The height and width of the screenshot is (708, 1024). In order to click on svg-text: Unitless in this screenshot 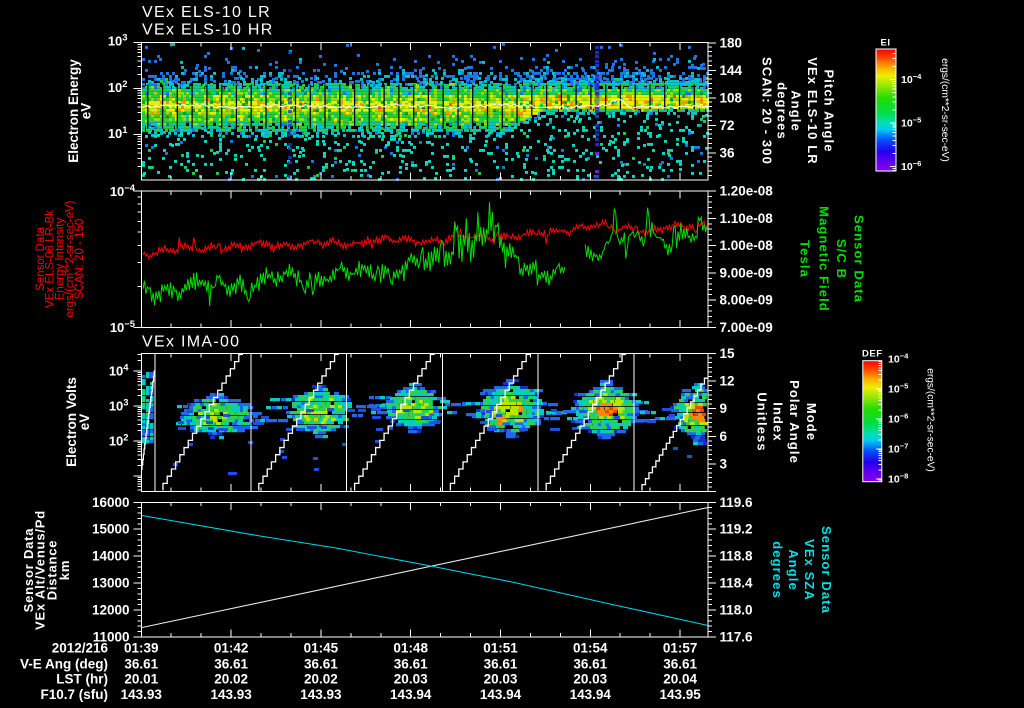, I will do `click(762, 421)`.